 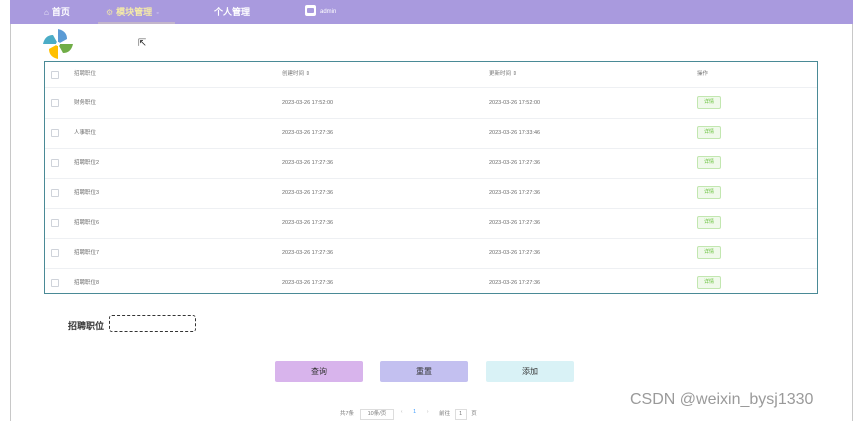 What do you see at coordinates (310, 10) in the screenshot?
I see `avatar-icon` at bounding box center [310, 10].